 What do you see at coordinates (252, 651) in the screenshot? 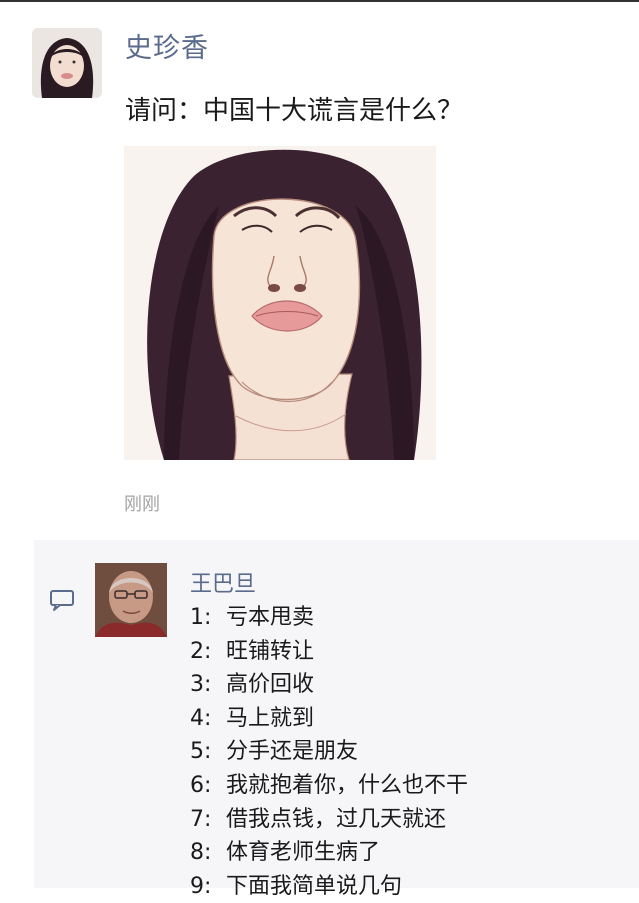
I see `list-item: 2: 旺铺转让` at bounding box center [252, 651].